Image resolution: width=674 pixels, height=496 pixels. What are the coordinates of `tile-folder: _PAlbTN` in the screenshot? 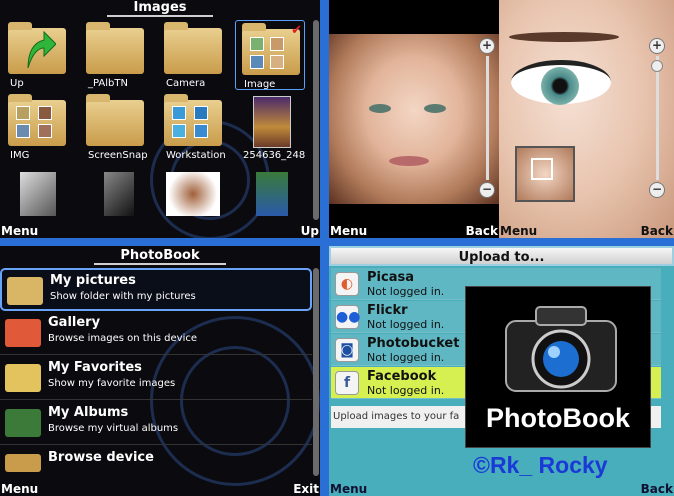 It's located at (115, 55).